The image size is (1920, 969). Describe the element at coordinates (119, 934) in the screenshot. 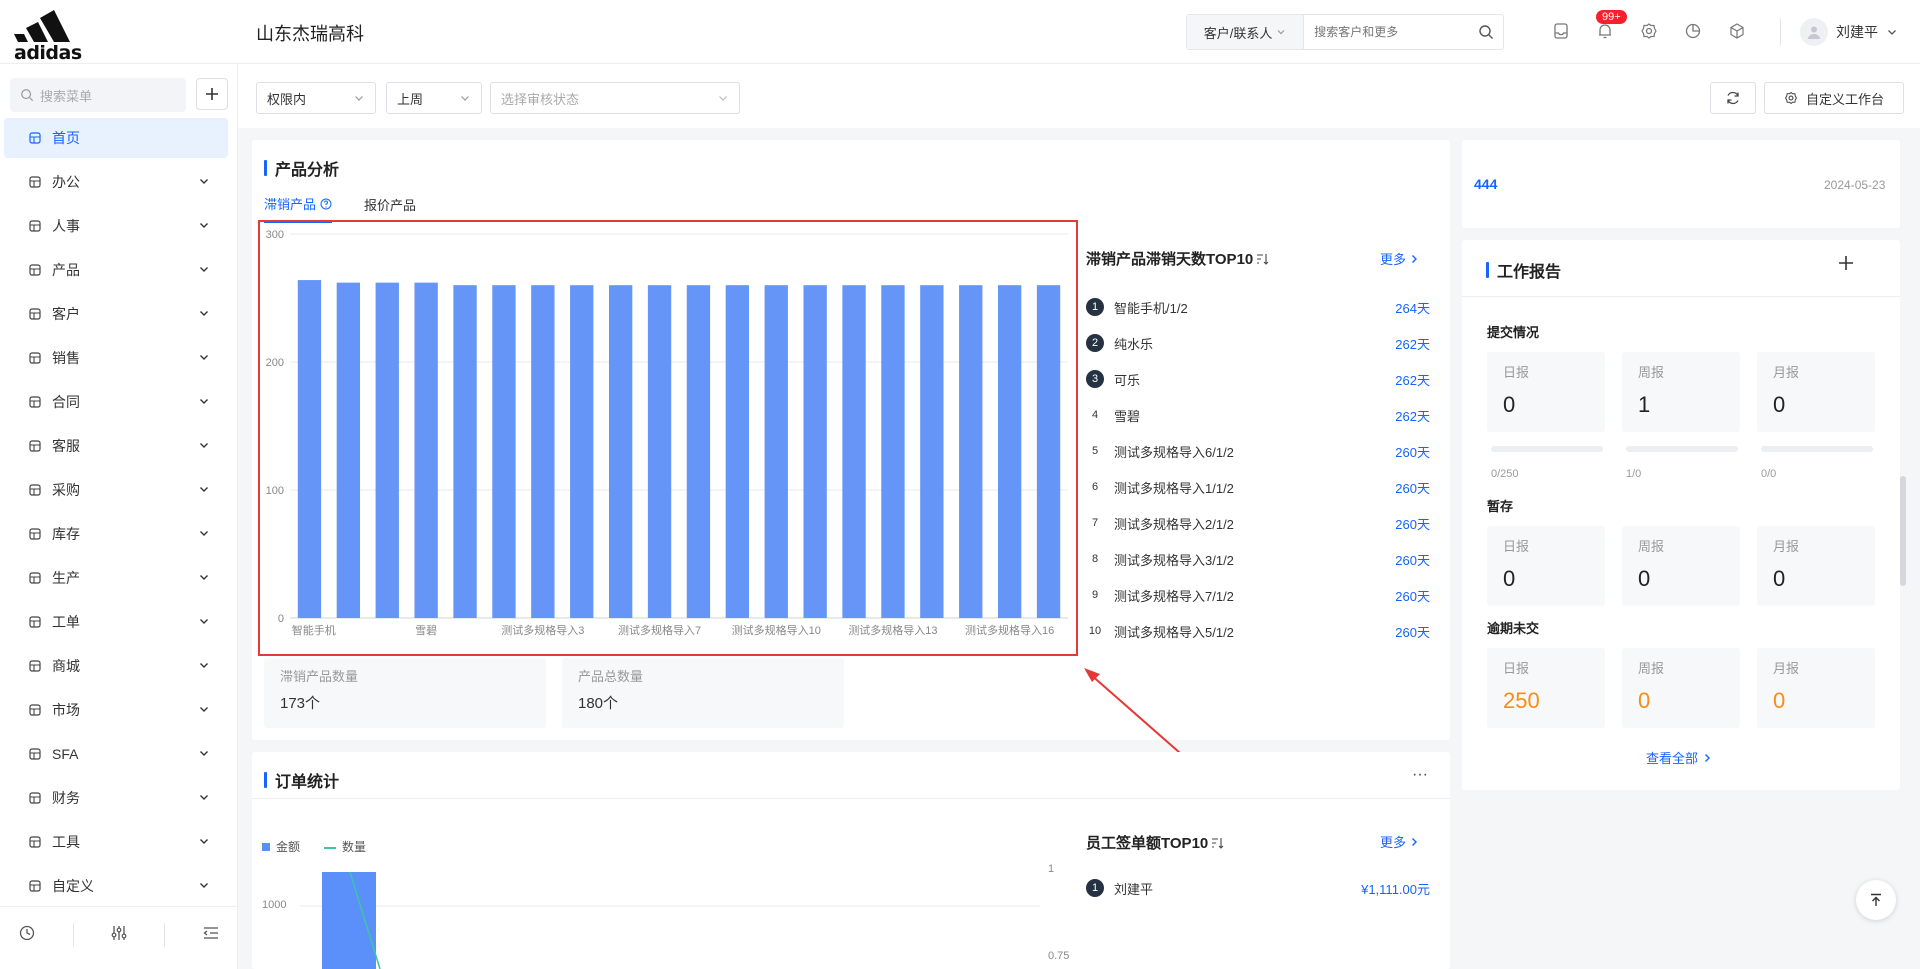

I see `filter-settings-button` at that location.